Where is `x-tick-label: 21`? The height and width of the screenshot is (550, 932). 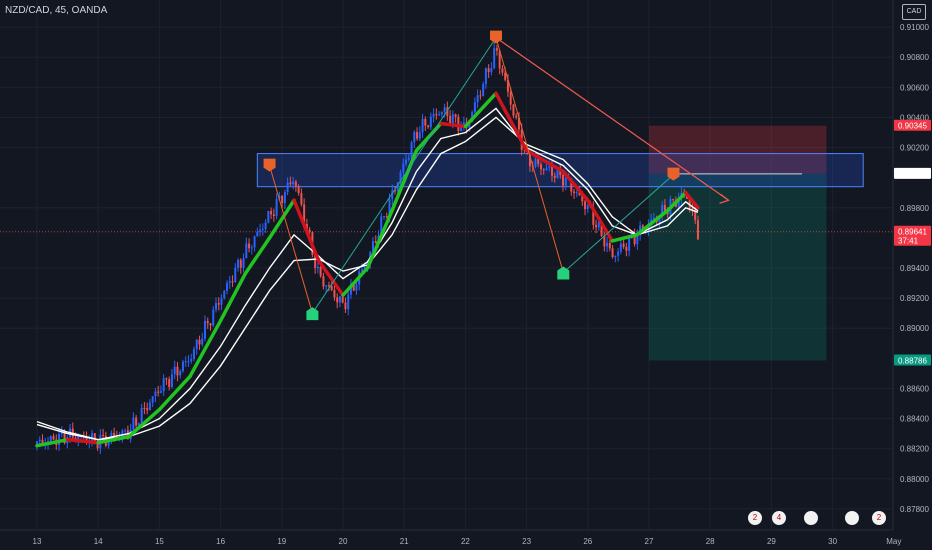
x-tick-label: 21 is located at coordinates (404, 541).